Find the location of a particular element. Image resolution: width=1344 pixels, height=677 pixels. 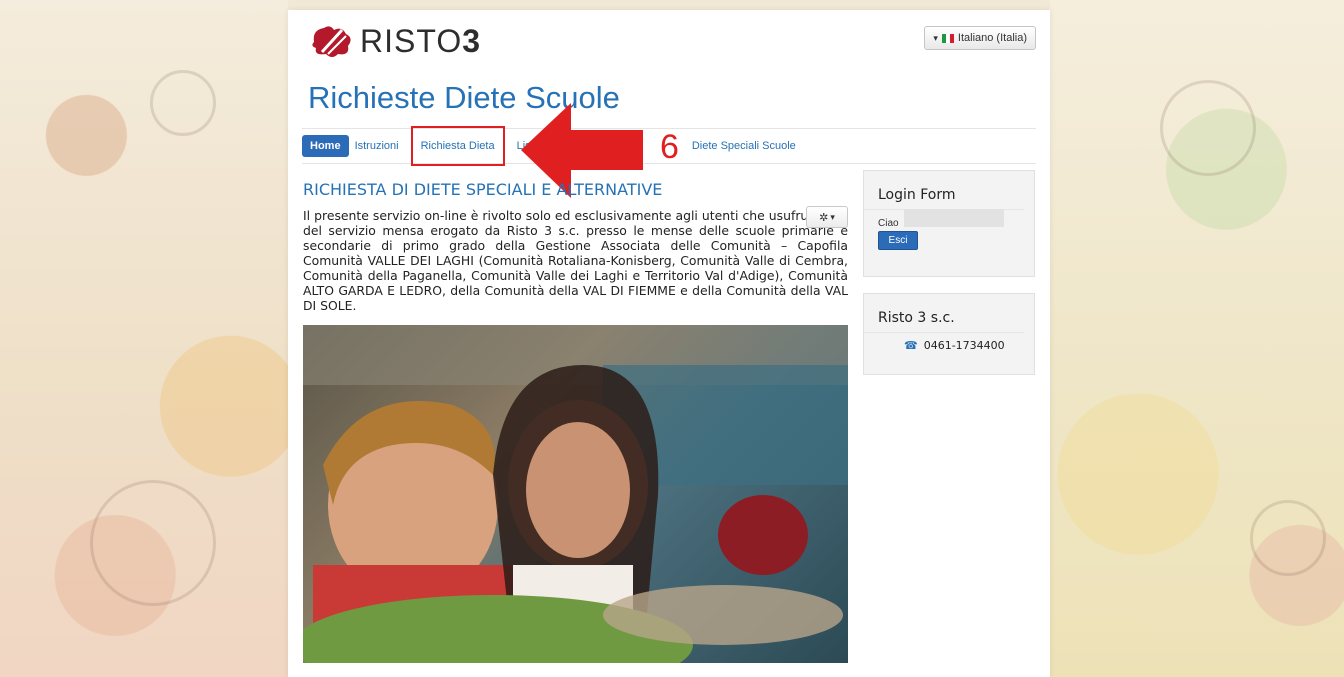

site-logo: RISTO3 is located at coordinates (394, 41).